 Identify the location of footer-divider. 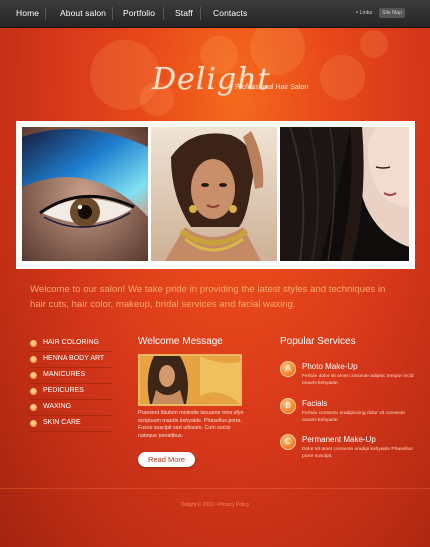
(215, 488).